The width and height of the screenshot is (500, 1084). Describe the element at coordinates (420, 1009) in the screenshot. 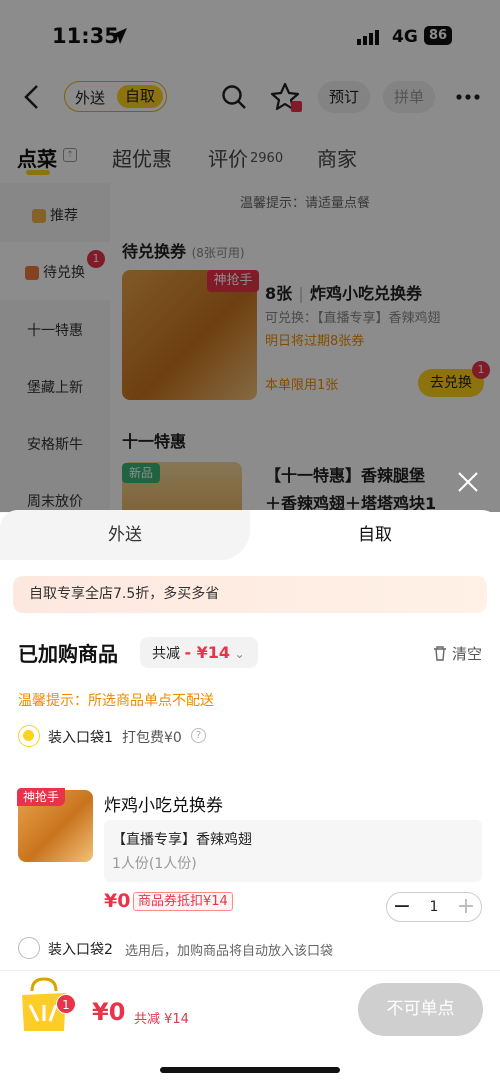

I see `checkout-button: 不可单点` at that location.